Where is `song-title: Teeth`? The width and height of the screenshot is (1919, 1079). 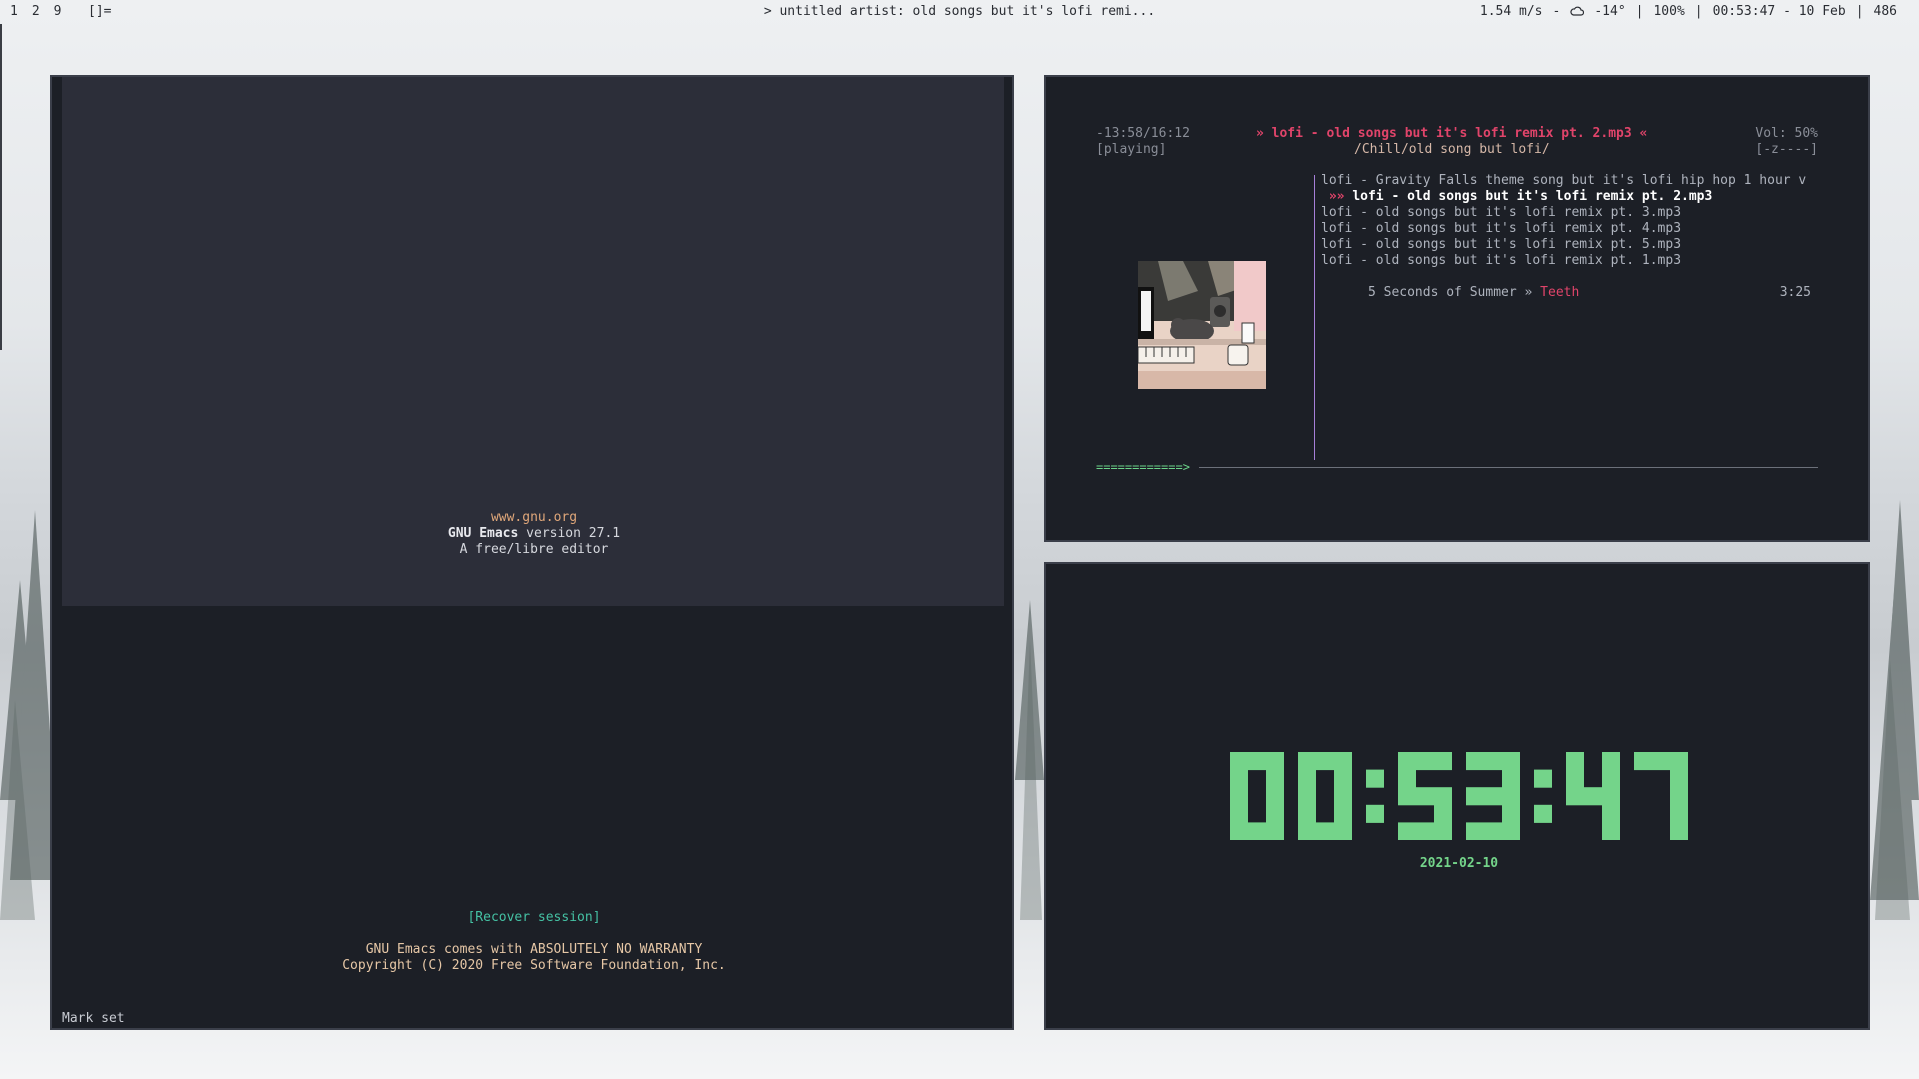
song-title: Teeth is located at coordinates (1560, 292).